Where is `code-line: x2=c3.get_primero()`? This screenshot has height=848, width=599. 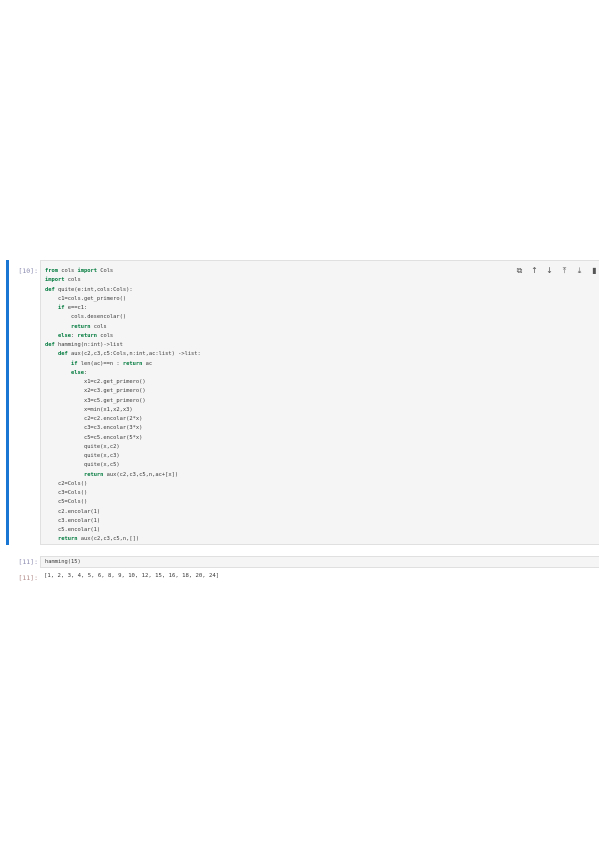
code-line: x2=c3.get_primero() is located at coordinates (123, 391).